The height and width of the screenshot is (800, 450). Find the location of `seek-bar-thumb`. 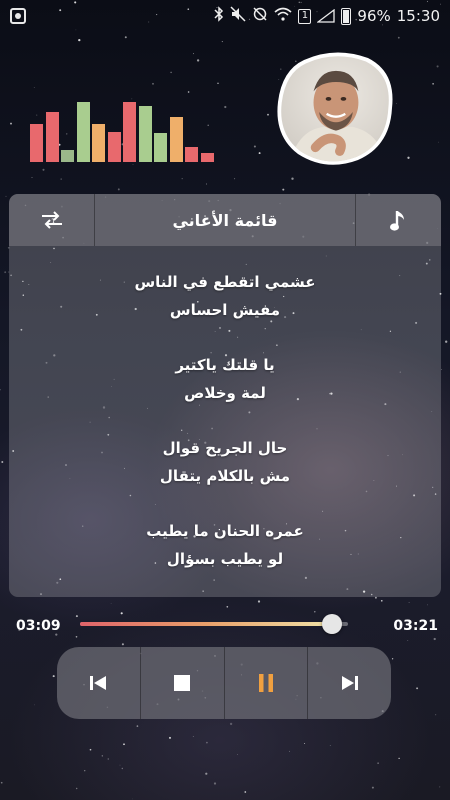

seek-bar-thumb is located at coordinates (331, 624).